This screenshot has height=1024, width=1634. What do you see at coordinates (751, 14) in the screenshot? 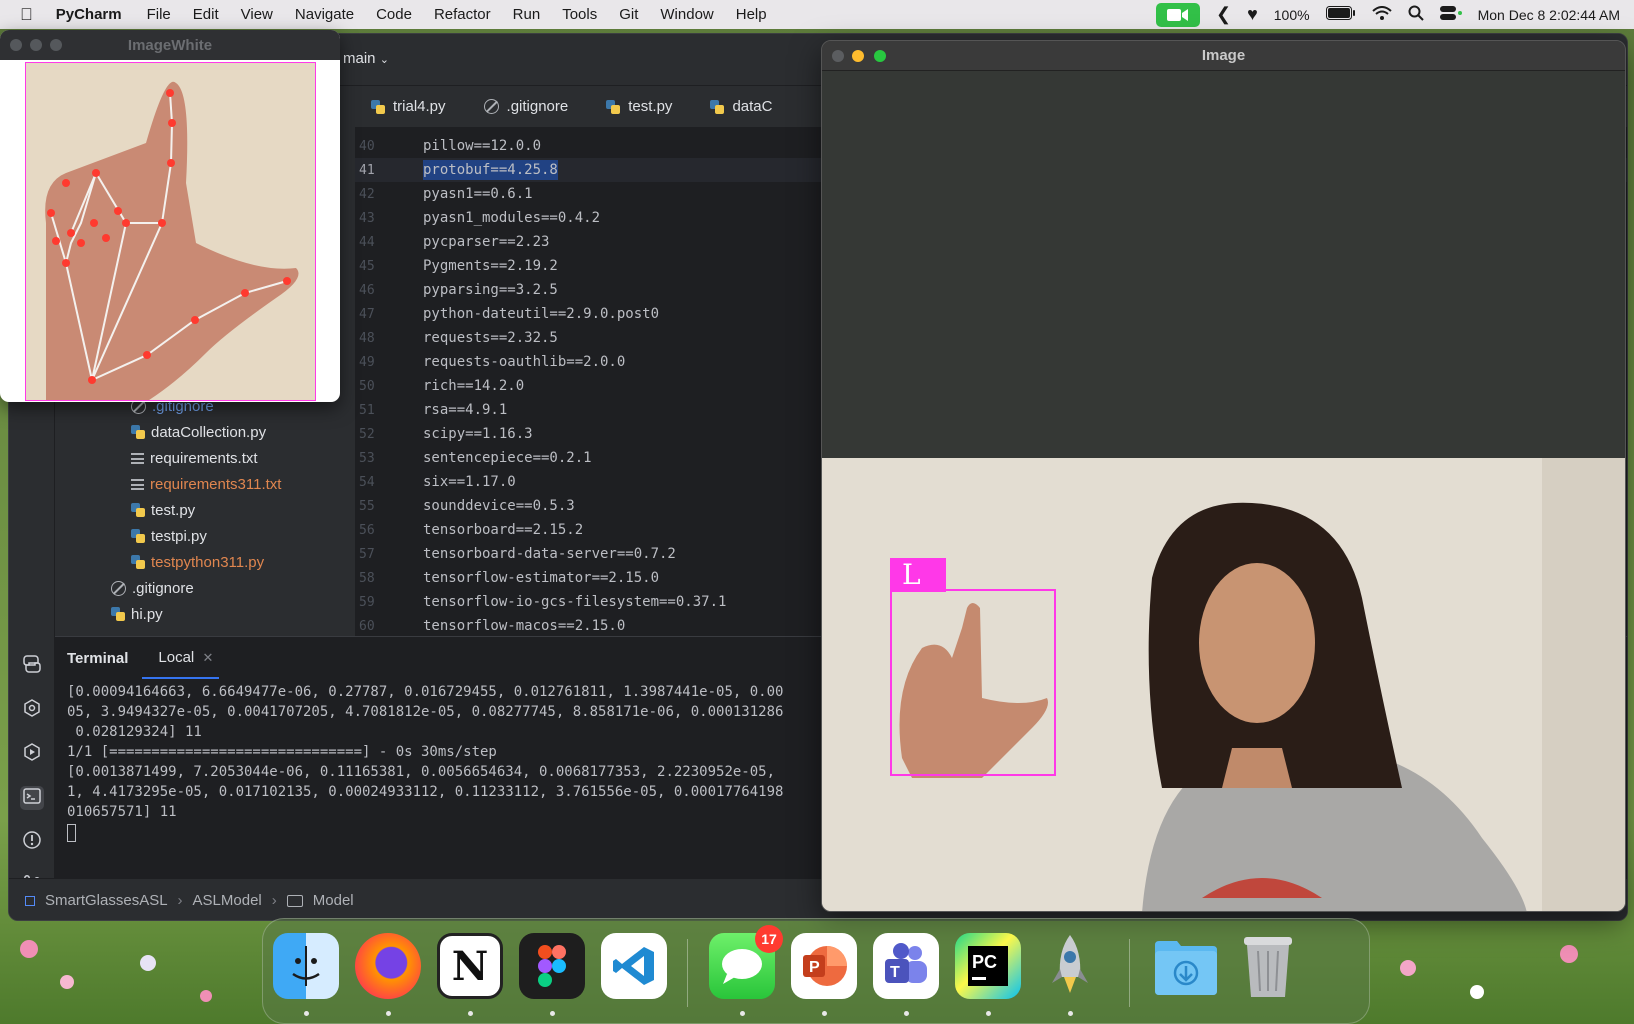
I see `menu-help: Help` at bounding box center [751, 14].